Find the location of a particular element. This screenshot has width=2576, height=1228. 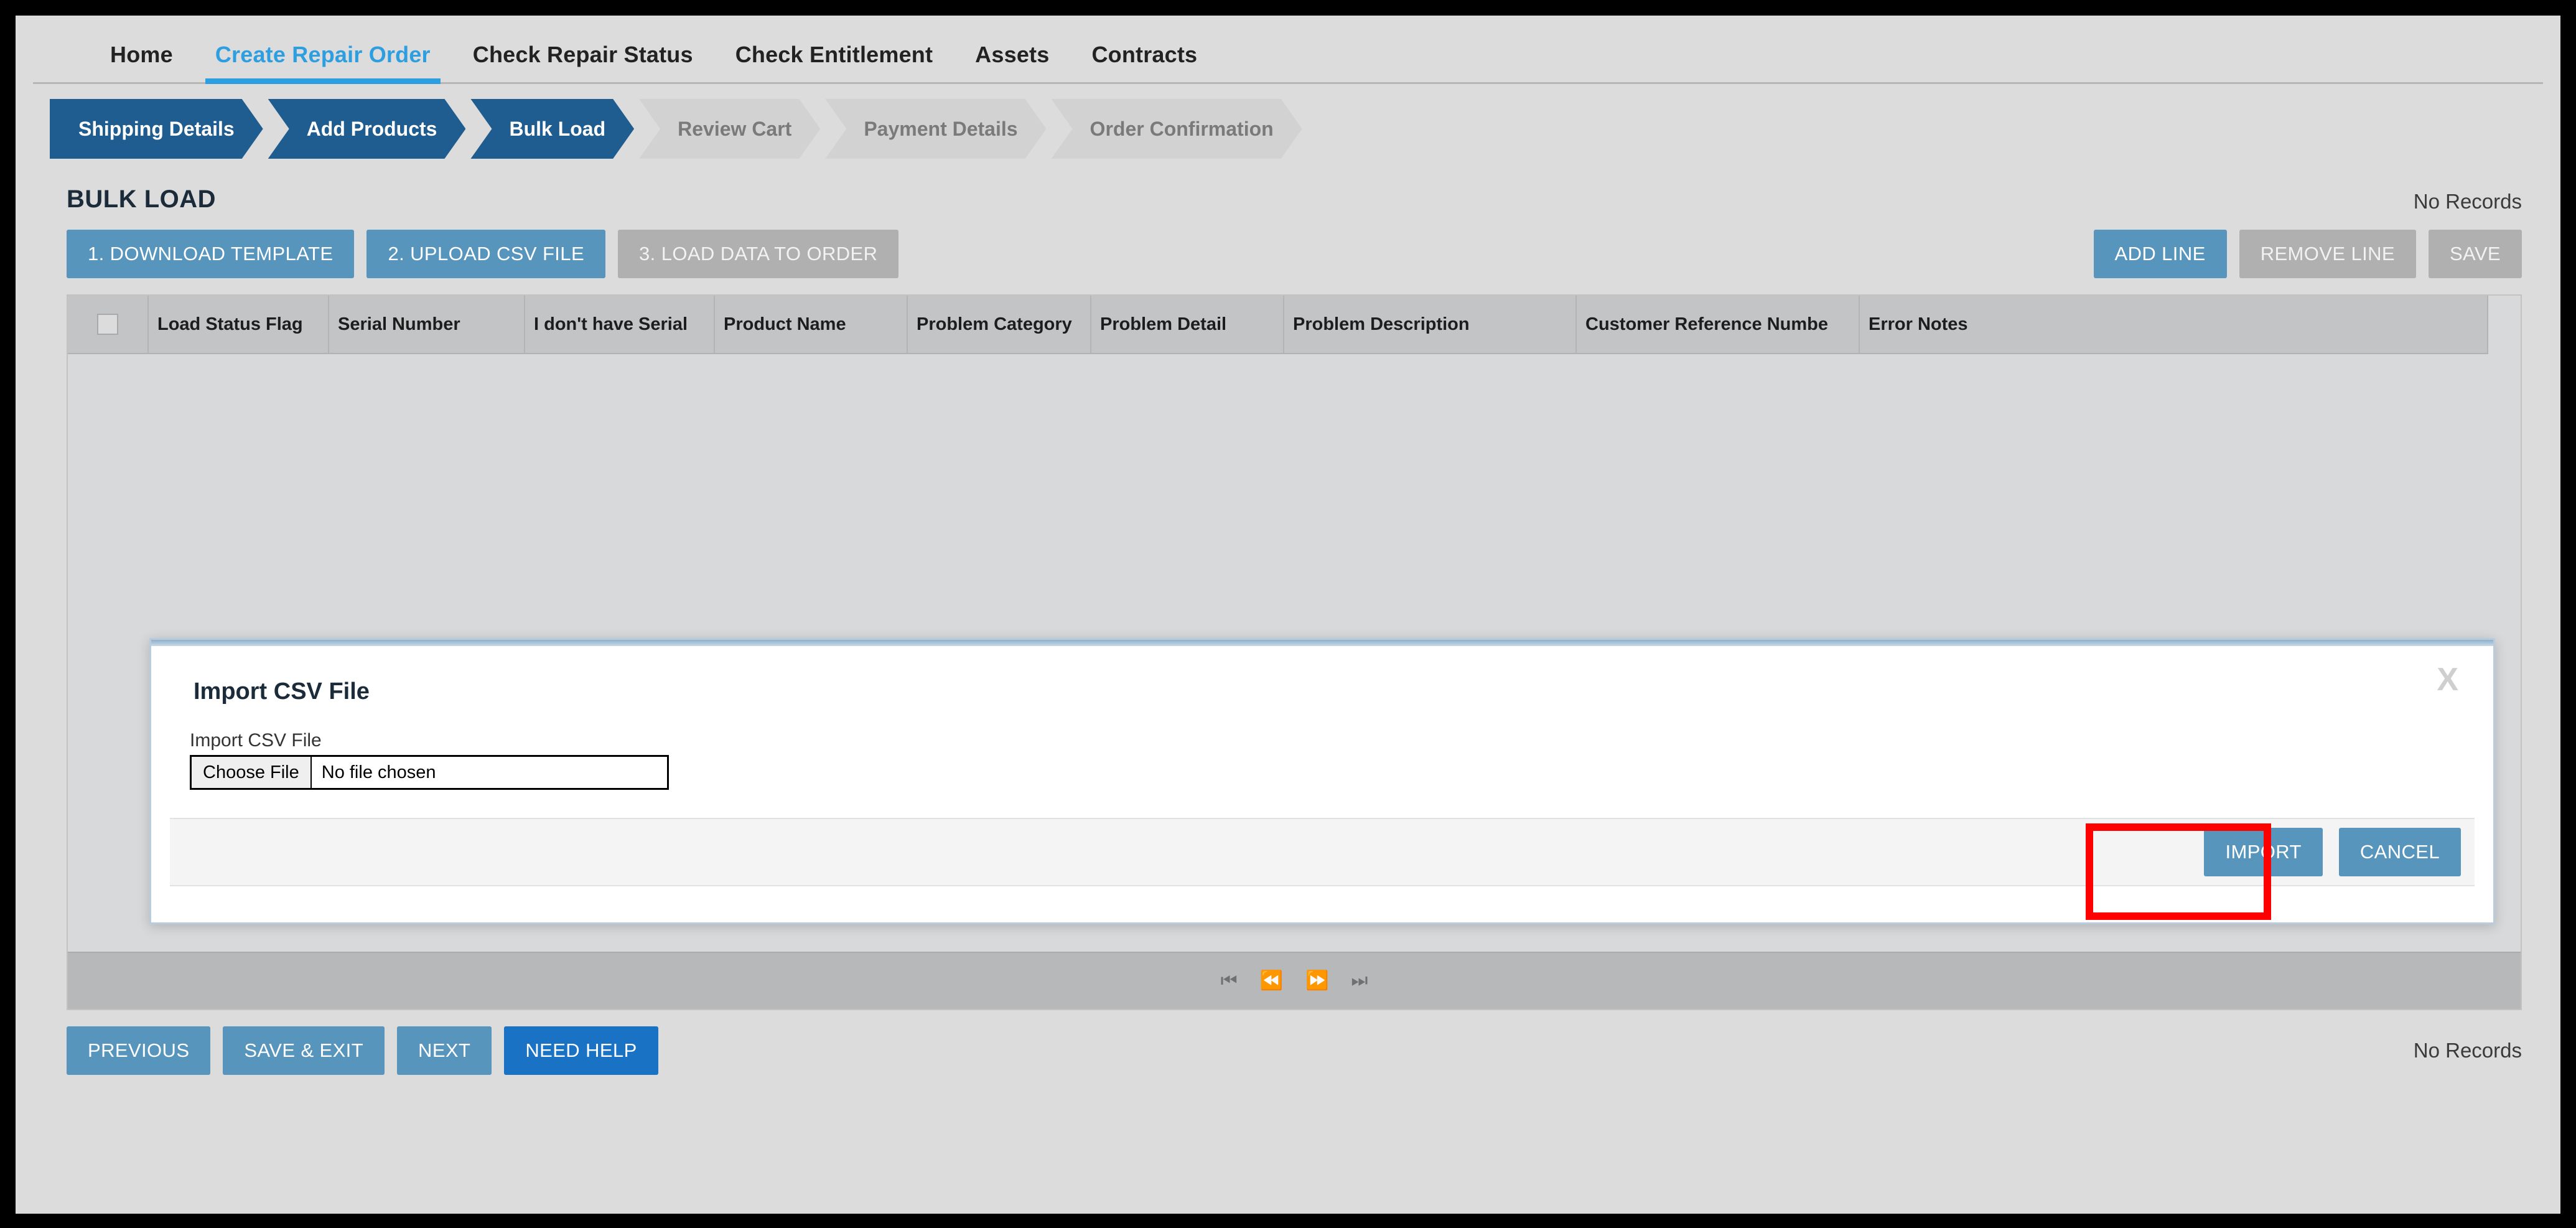

modal-footer: IMPORT CANCEL is located at coordinates (1322, 852).